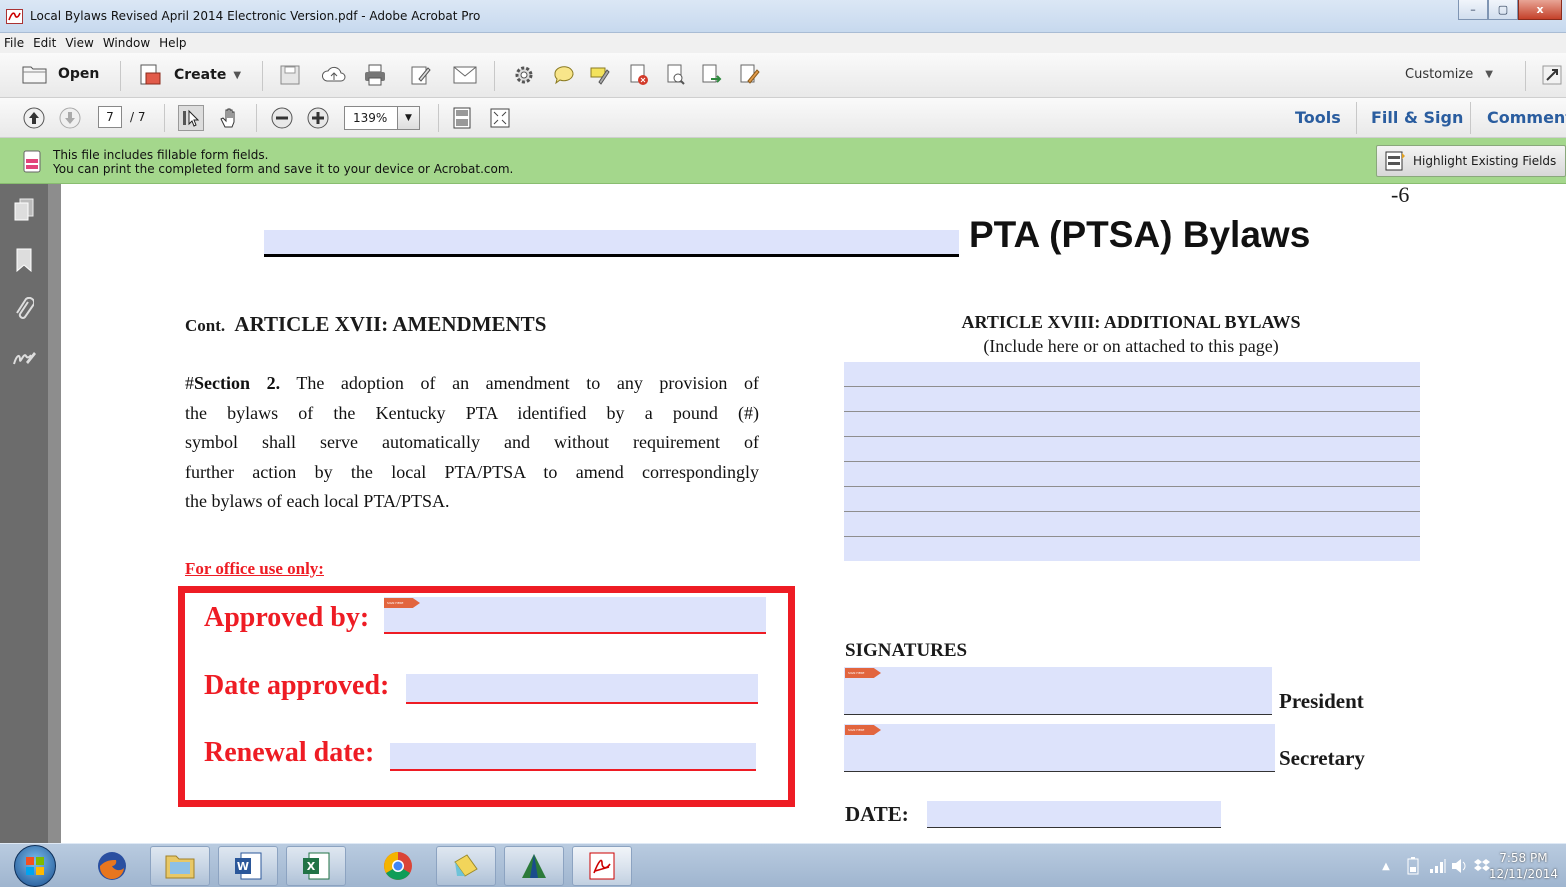 This screenshot has height=887, width=1566. I want to click on navigation-pane, so click(24, 513).